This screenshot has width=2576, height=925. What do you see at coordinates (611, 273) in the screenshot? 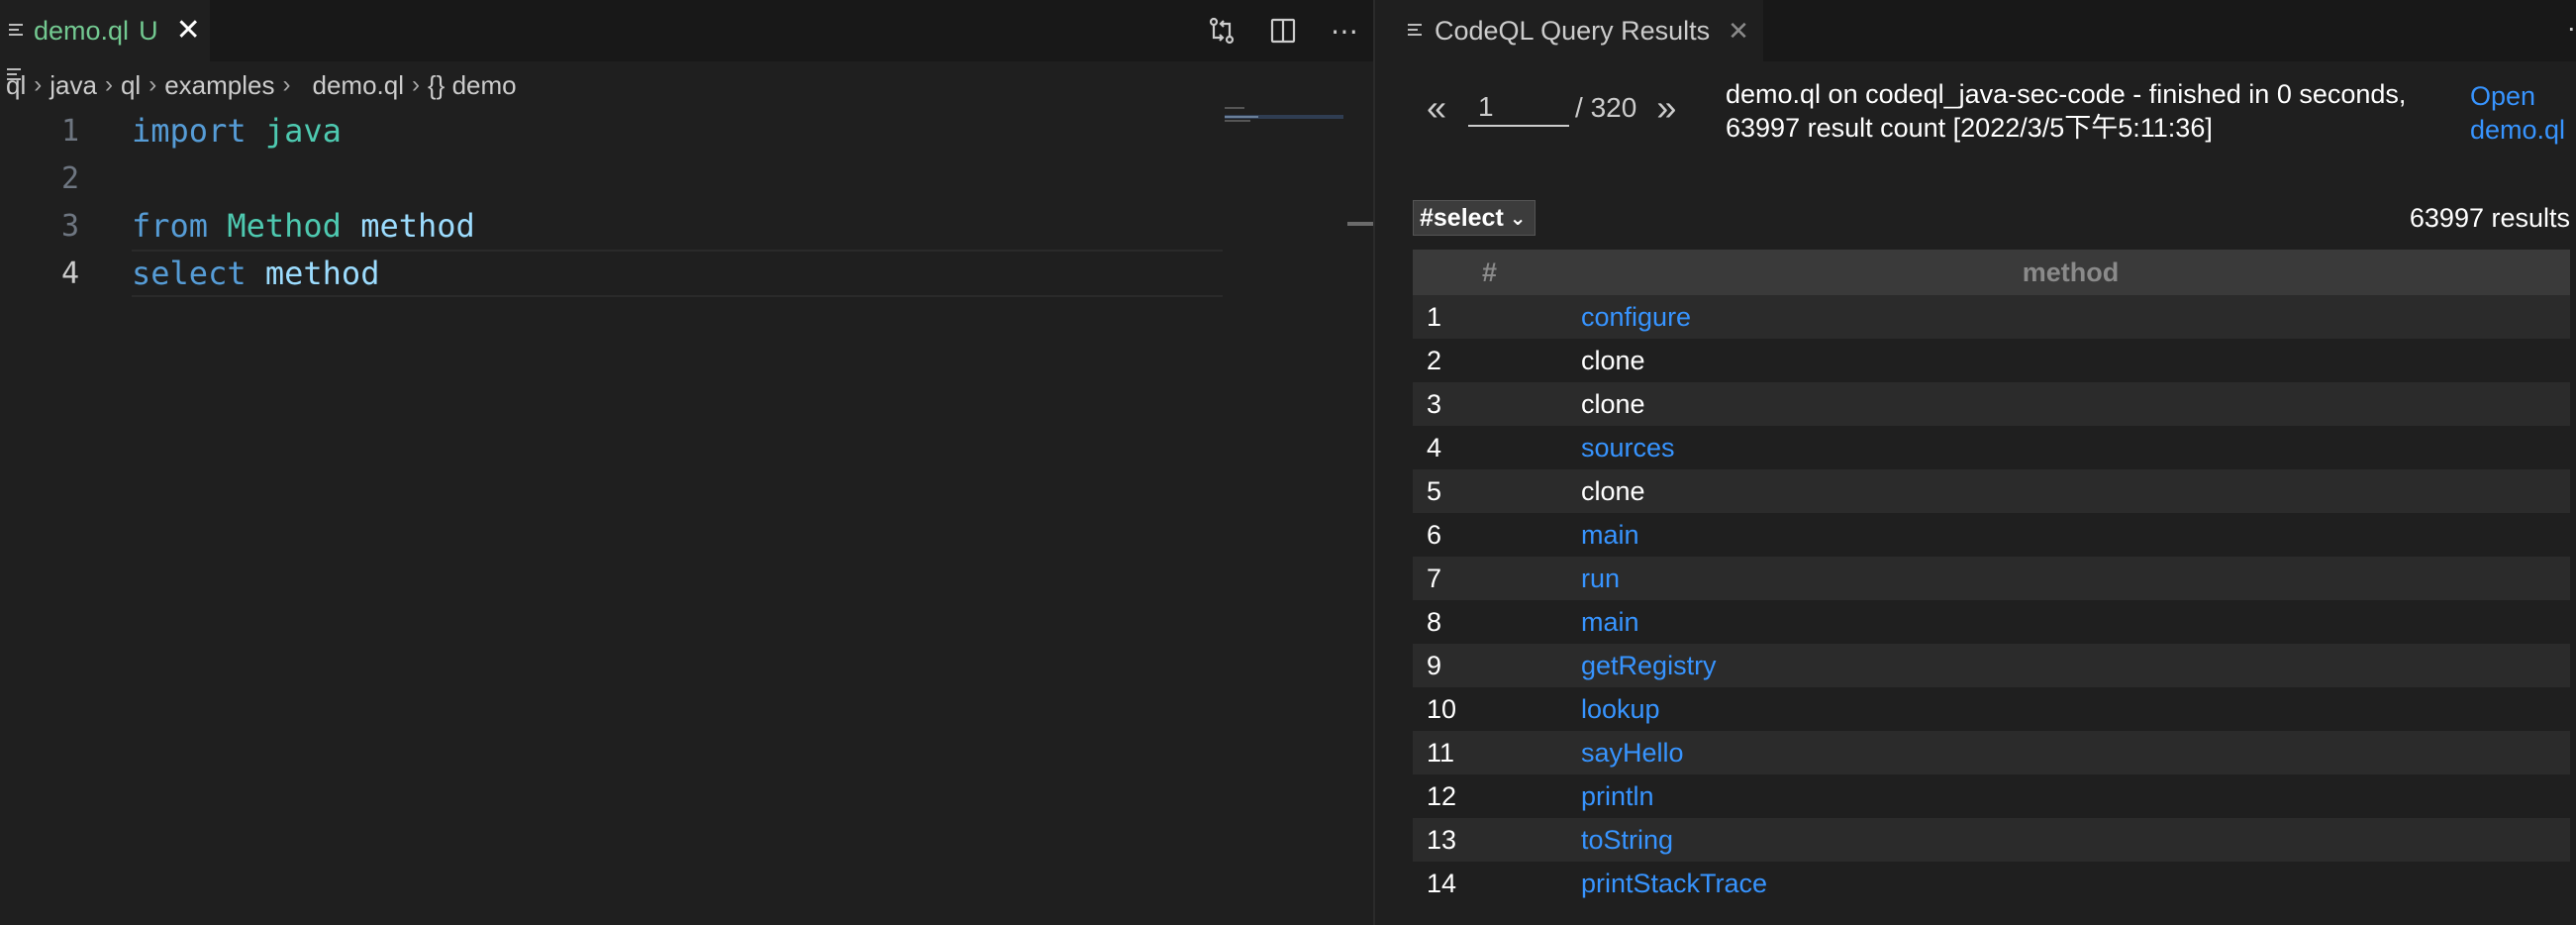
I see `code-line: 4 select method` at bounding box center [611, 273].